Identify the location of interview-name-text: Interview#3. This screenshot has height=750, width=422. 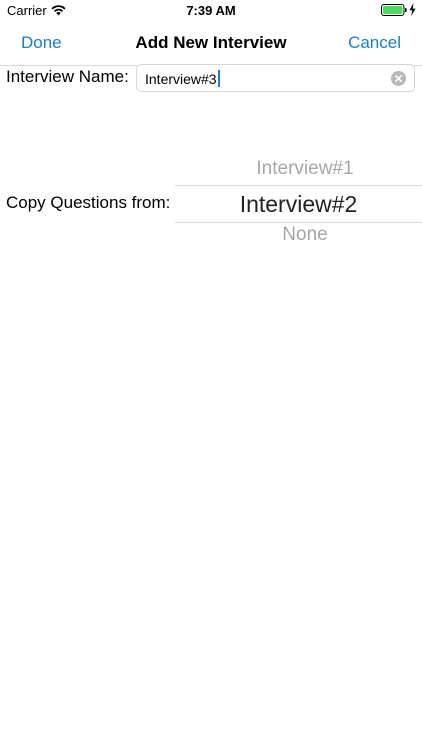
(181, 79).